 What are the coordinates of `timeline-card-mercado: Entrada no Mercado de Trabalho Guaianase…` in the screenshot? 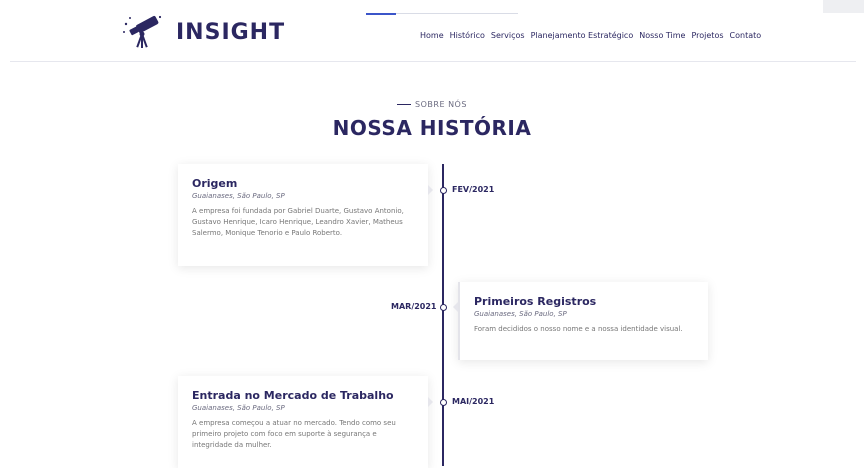 It's located at (303, 422).